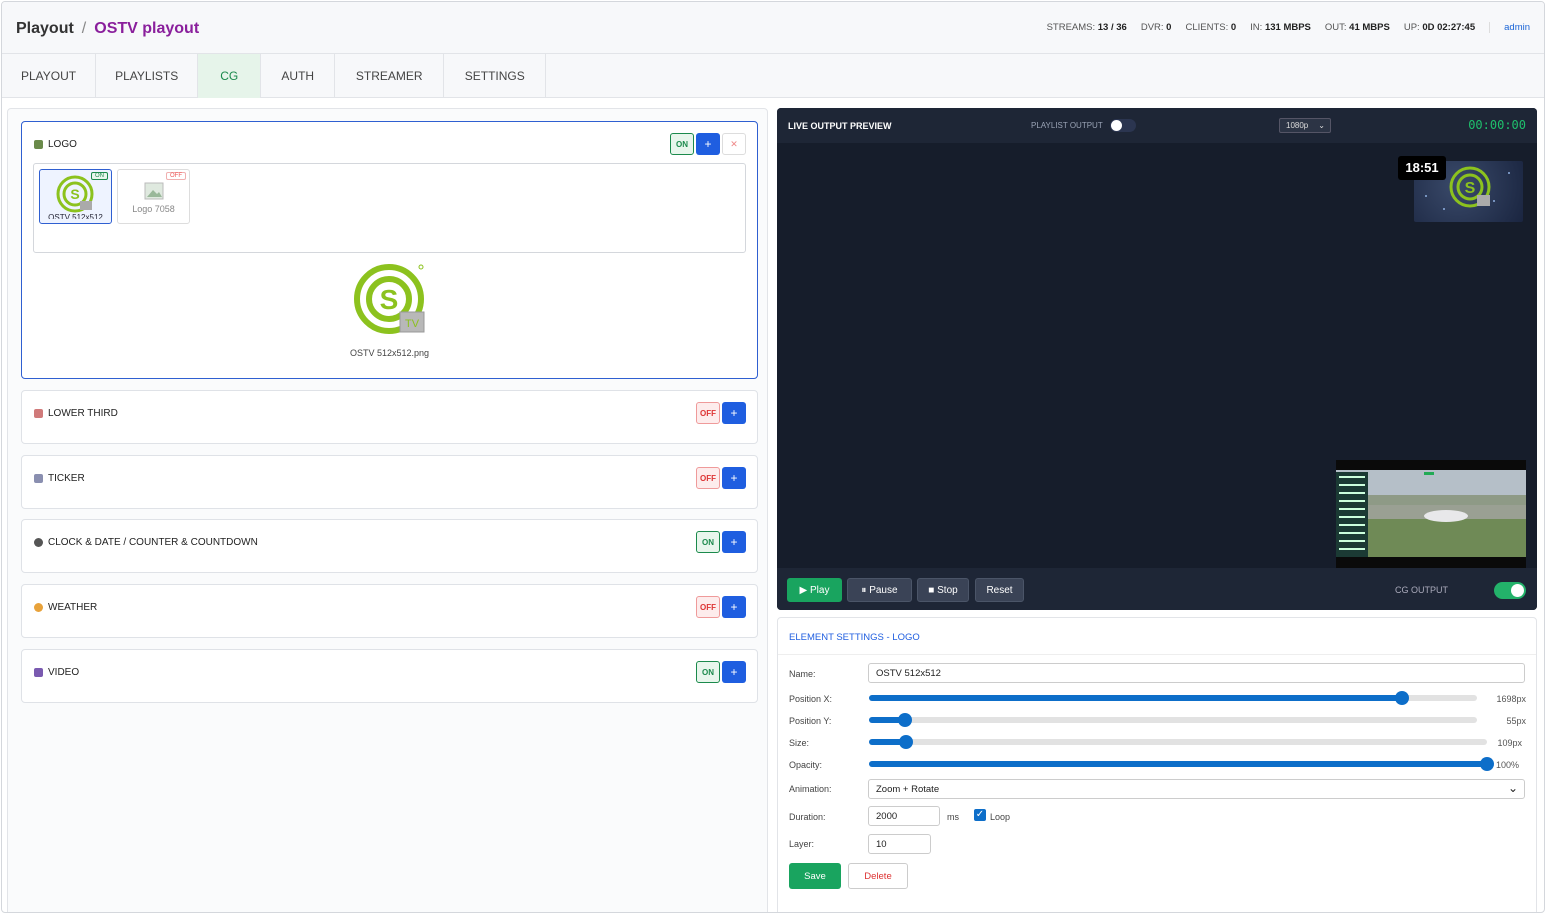 Image resolution: width=1546 pixels, height=914 pixels. What do you see at coordinates (734, 542) in the screenshot?
I see `clock-add-button: +` at bounding box center [734, 542].